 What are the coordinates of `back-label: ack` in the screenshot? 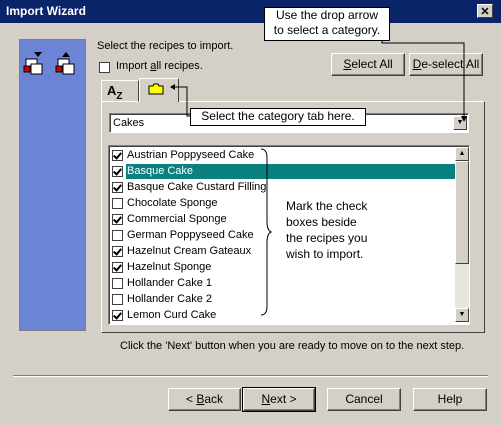 It's located at (214, 399).